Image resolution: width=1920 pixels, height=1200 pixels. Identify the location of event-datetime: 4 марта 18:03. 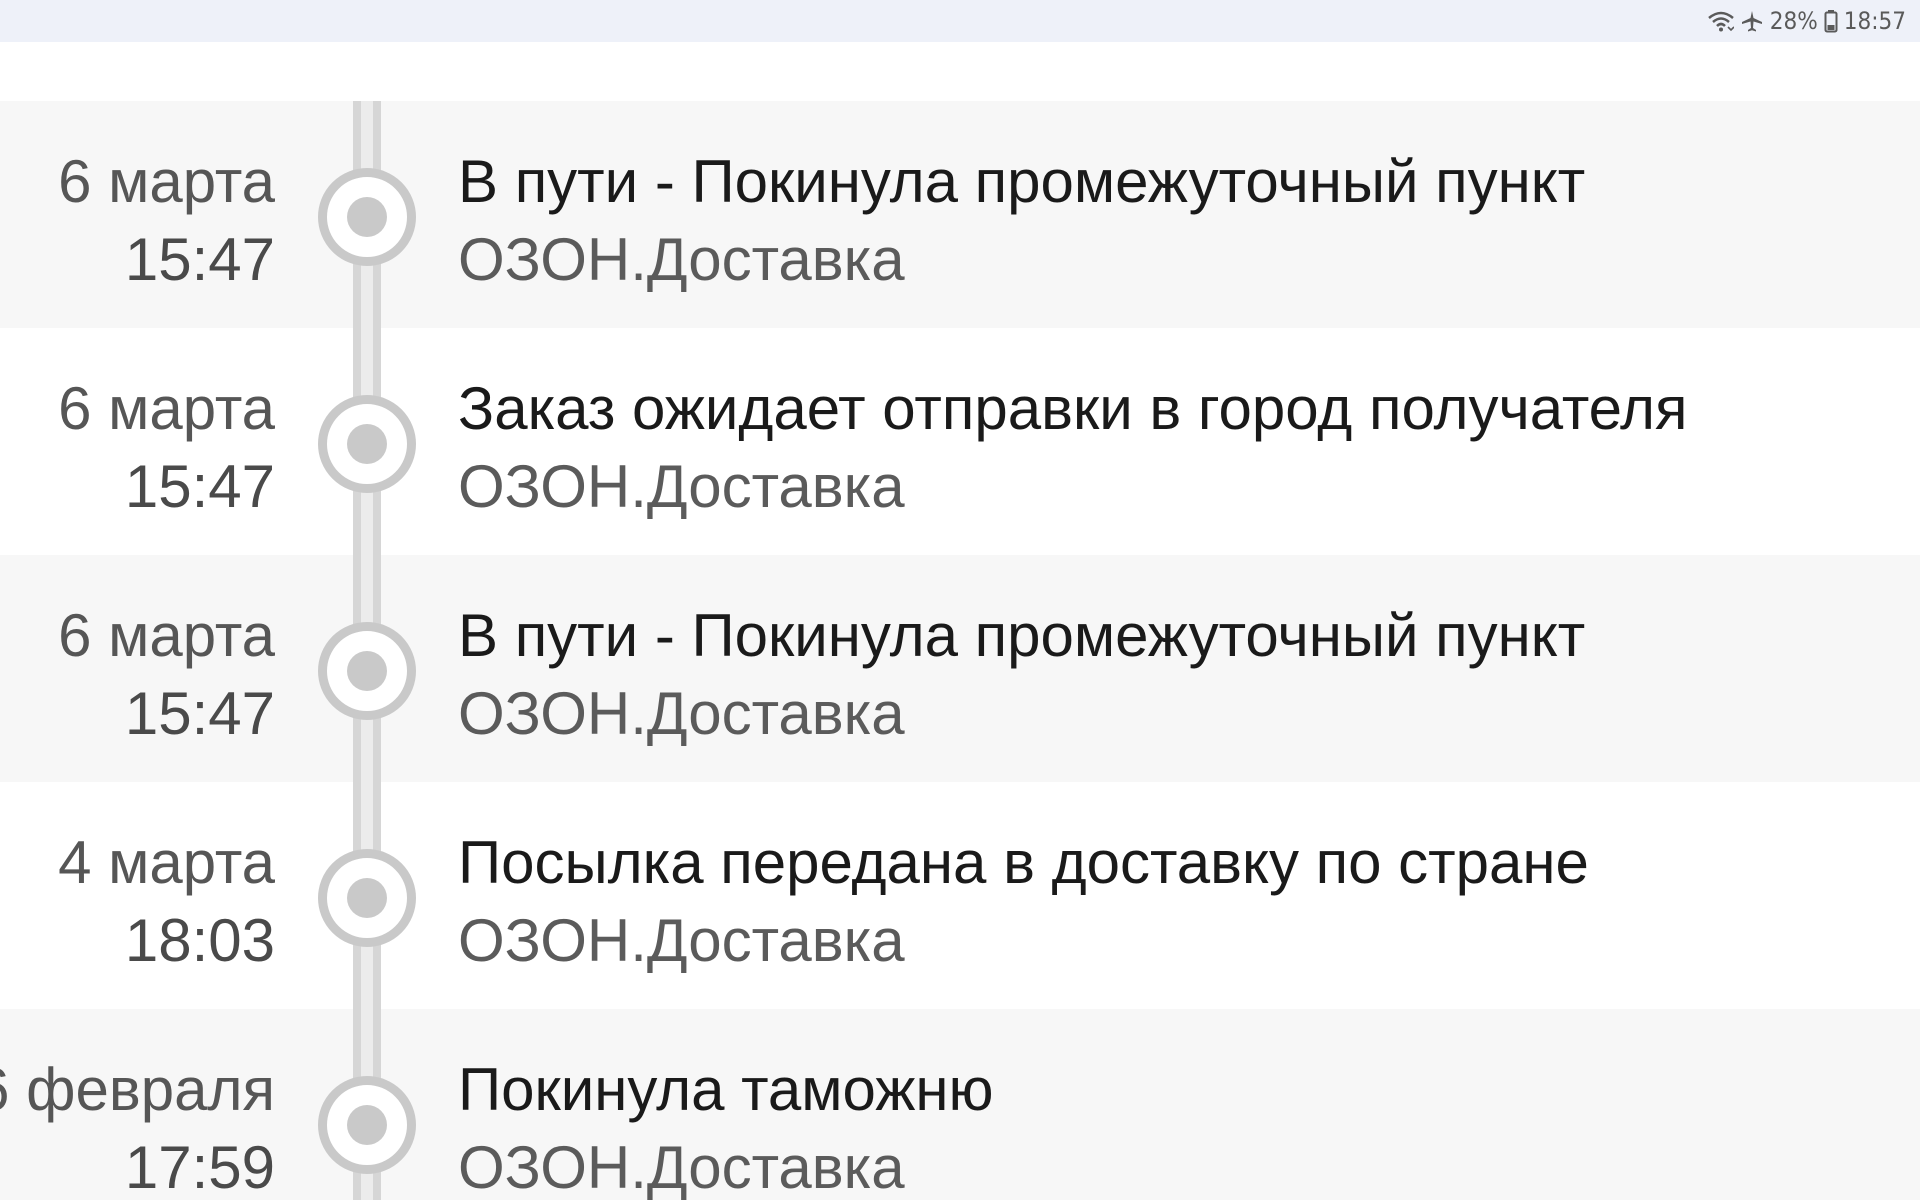
(166, 902).